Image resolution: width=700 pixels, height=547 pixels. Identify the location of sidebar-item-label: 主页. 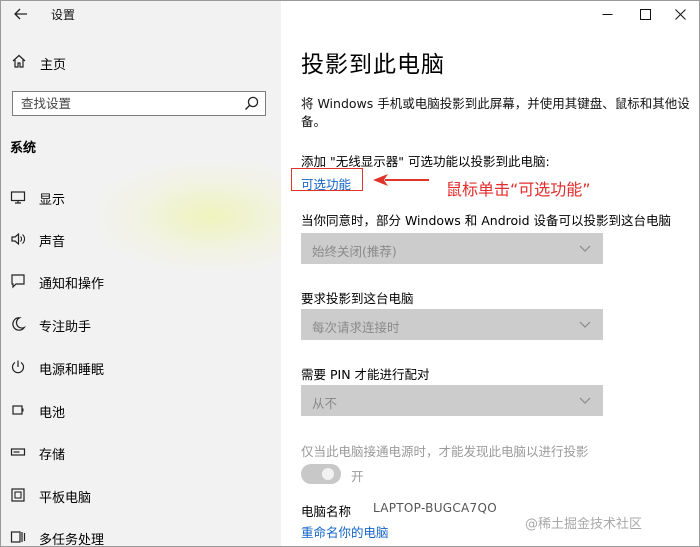
(53, 65).